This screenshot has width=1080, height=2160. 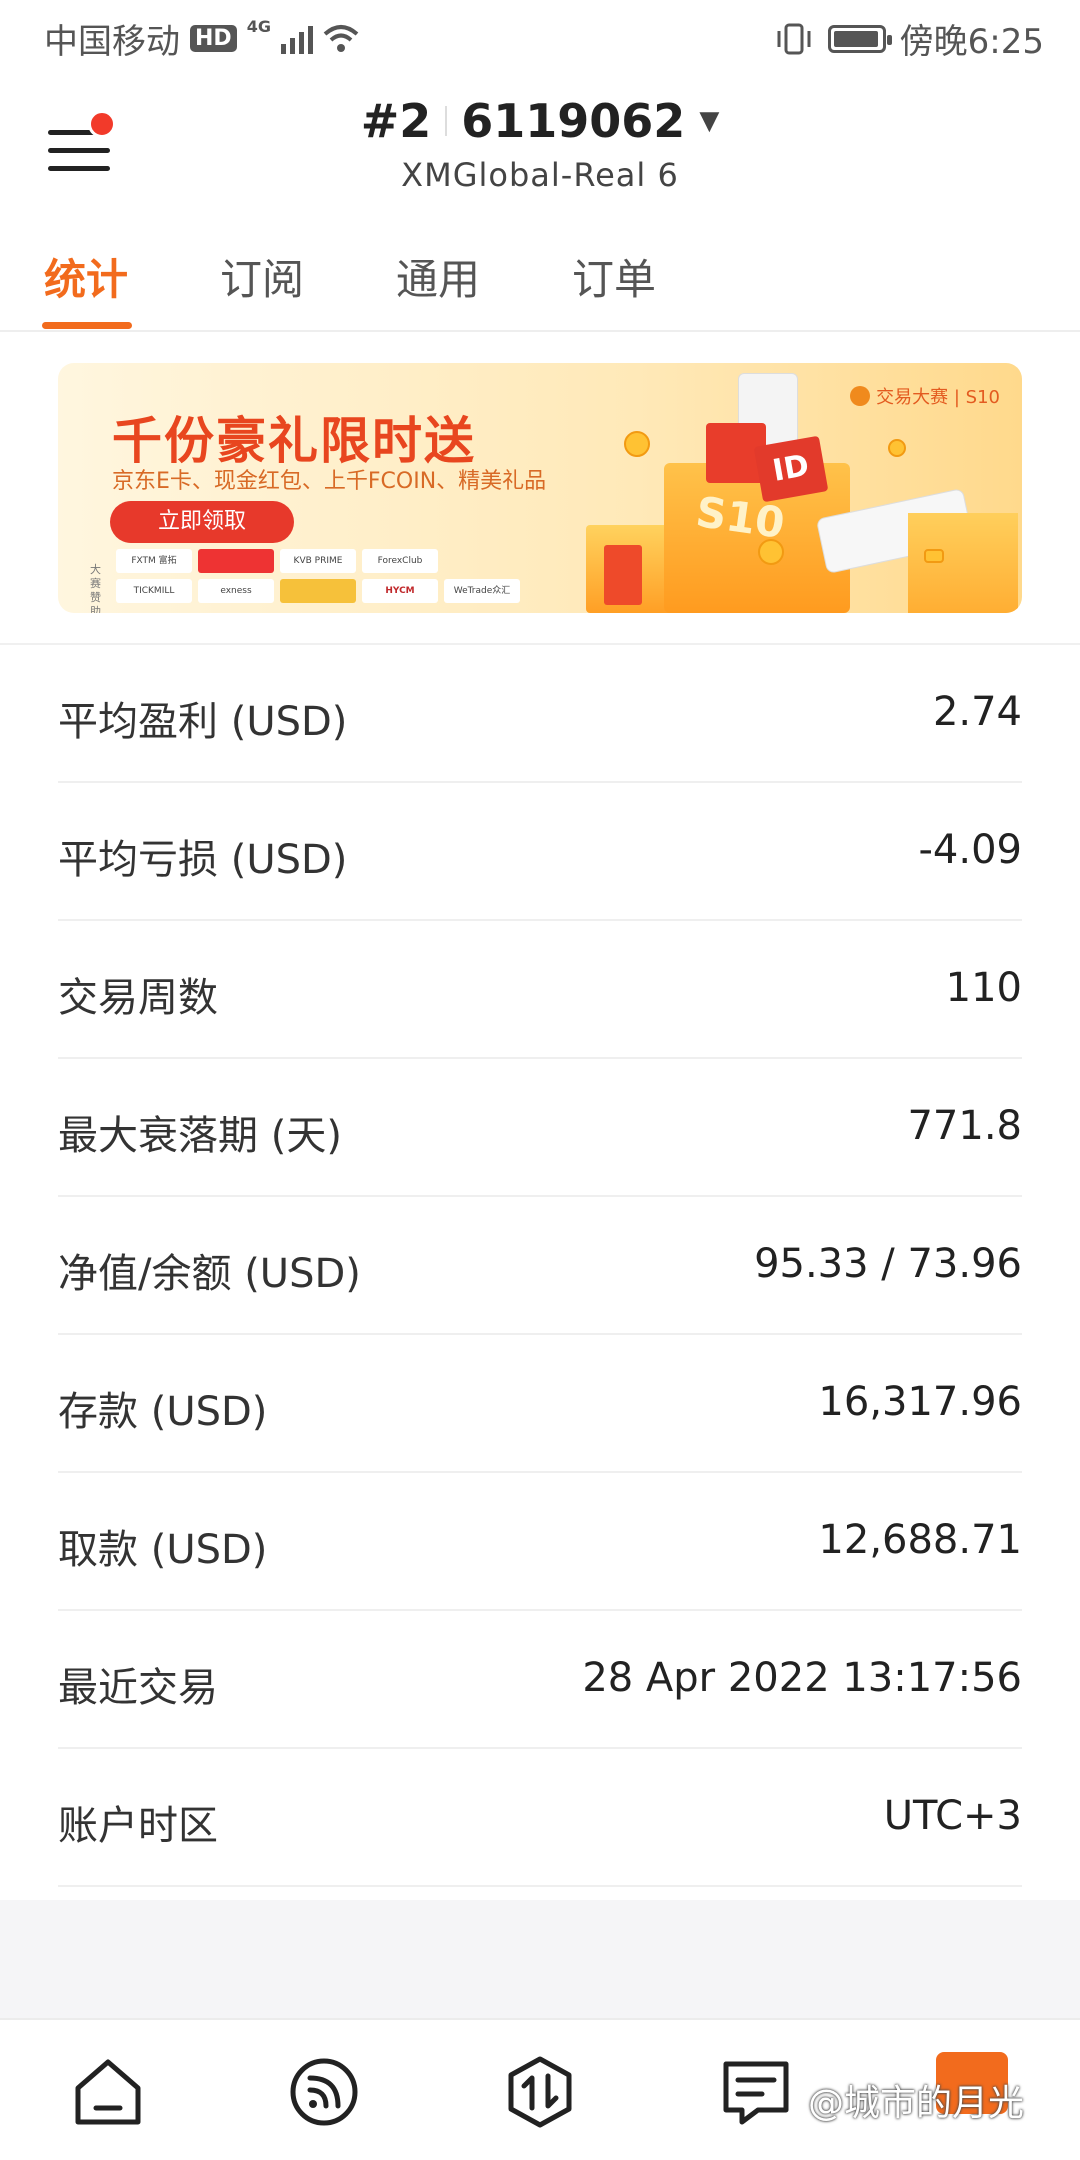 What do you see at coordinates (920, 1540) in the screenshot?
I see `stat-value: 12,688.71` at bounding box center [920, 1540].